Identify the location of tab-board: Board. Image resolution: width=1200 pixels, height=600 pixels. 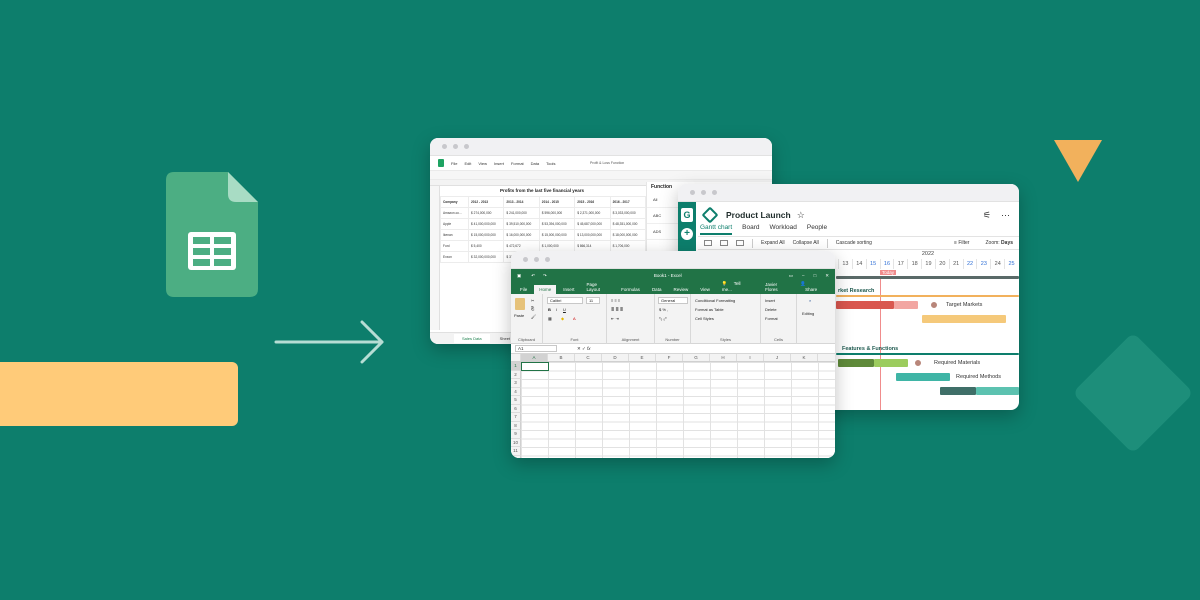
(750, 229).